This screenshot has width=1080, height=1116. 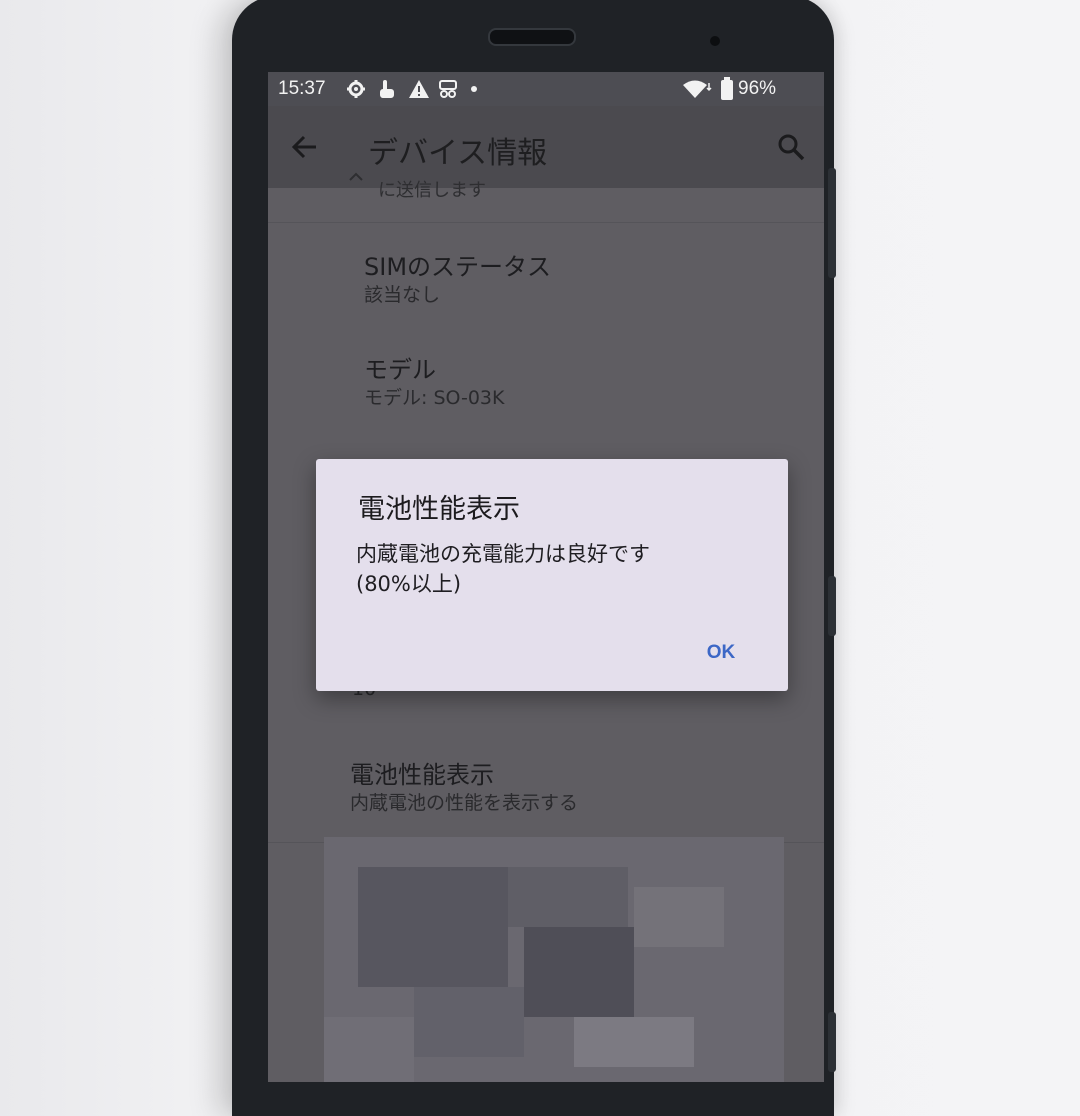 What do you see at coordinates (356, 89) in the screenshot?
I see `gear-icon` at bounding box center [356, 89].